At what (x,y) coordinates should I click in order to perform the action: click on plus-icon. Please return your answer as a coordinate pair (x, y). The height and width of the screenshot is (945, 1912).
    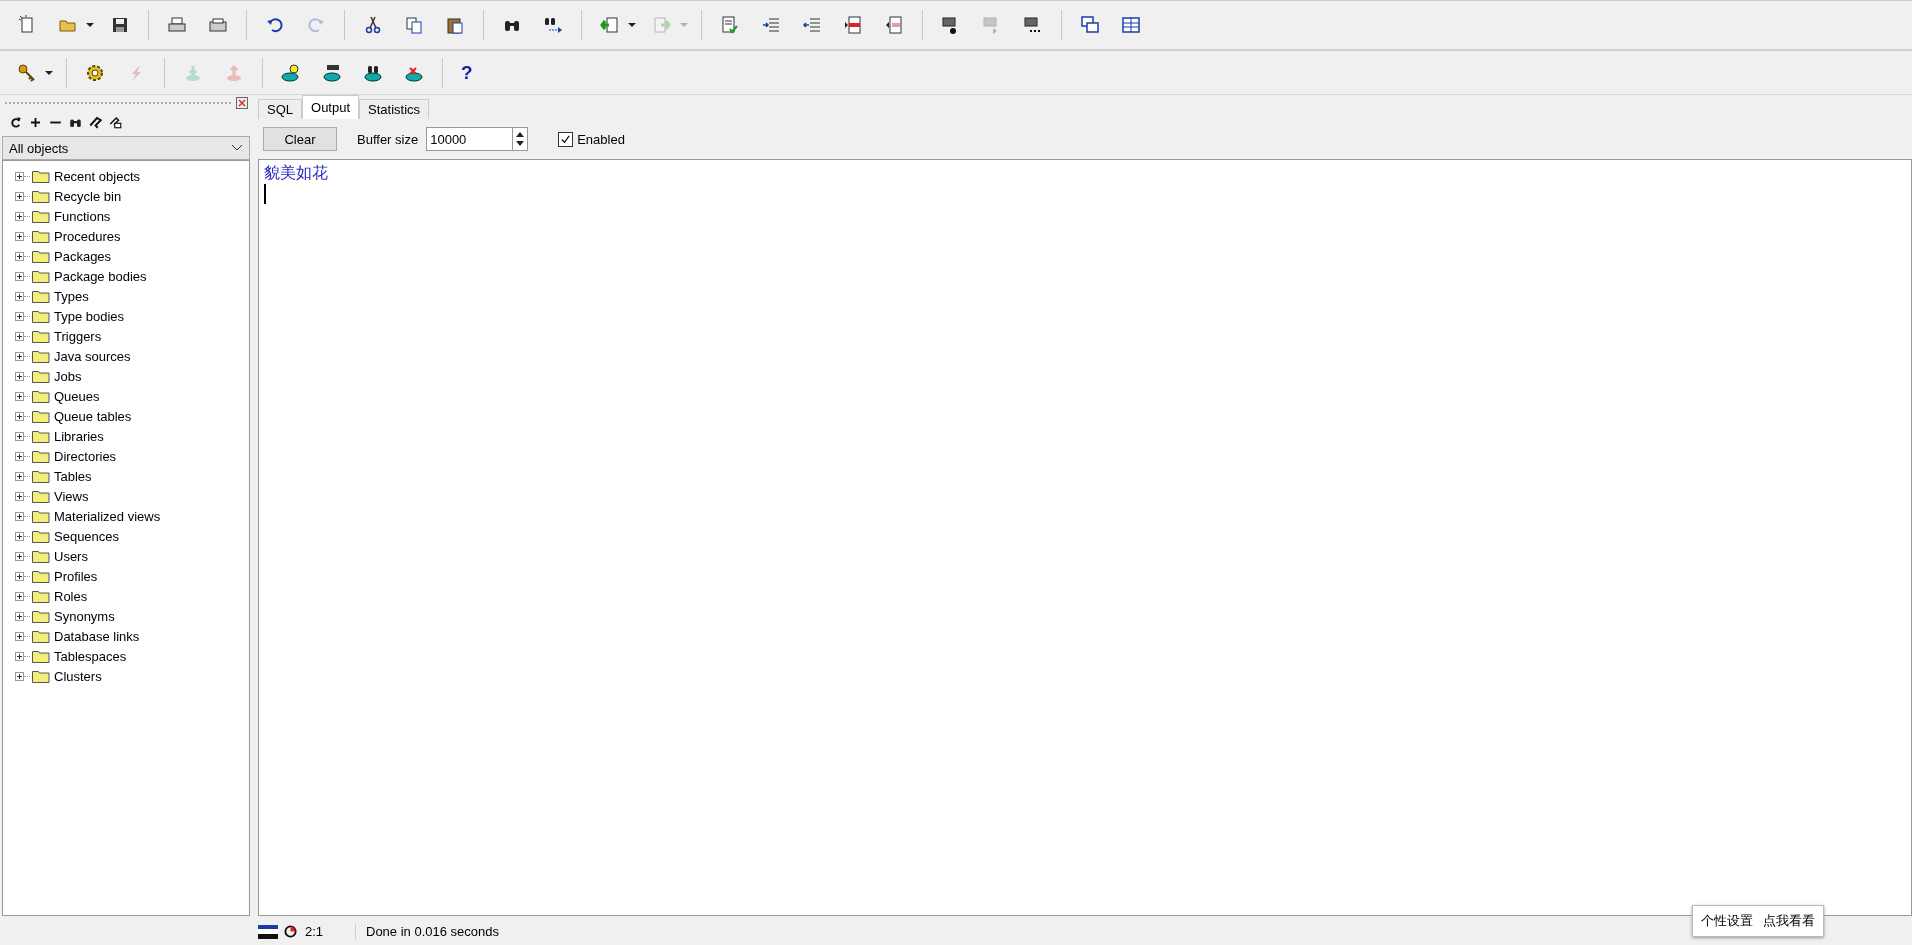
    Looking at the image, I should click on (35, 122).